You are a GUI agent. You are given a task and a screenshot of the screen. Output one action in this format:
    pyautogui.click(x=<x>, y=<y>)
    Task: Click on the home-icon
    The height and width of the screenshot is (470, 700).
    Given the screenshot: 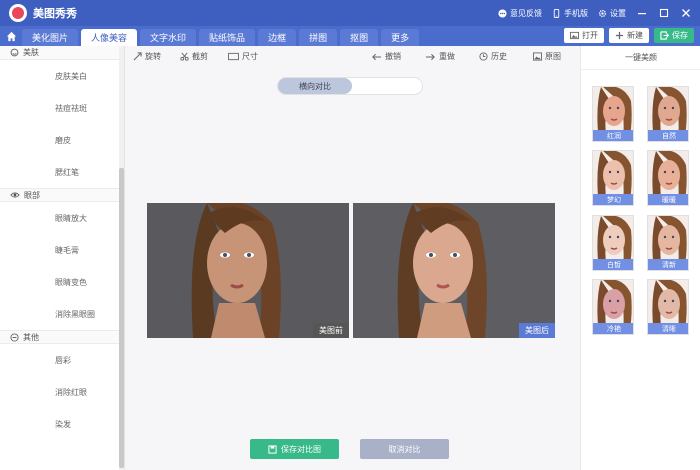 What is the action you would take?
    pyautogui.click(x=11, y=36)
    